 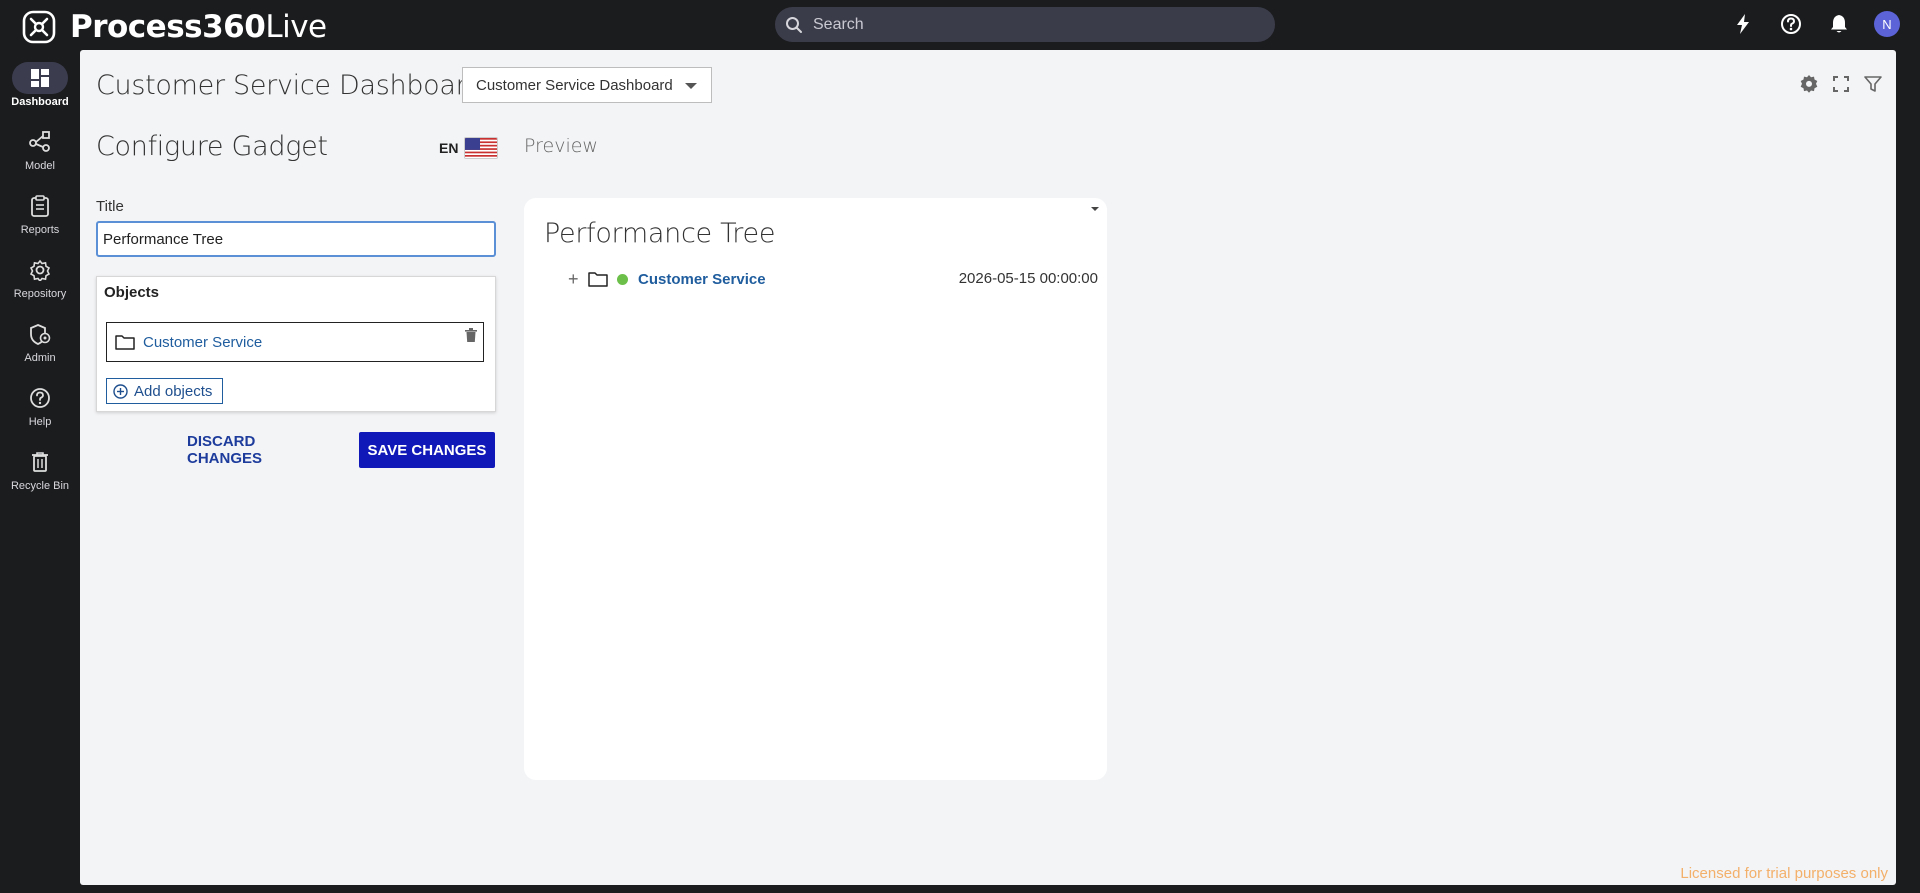 What do you see at coordinates (110, 206) in the screenshot?
I see `title-label: Title` at bounding box center [110, 206].